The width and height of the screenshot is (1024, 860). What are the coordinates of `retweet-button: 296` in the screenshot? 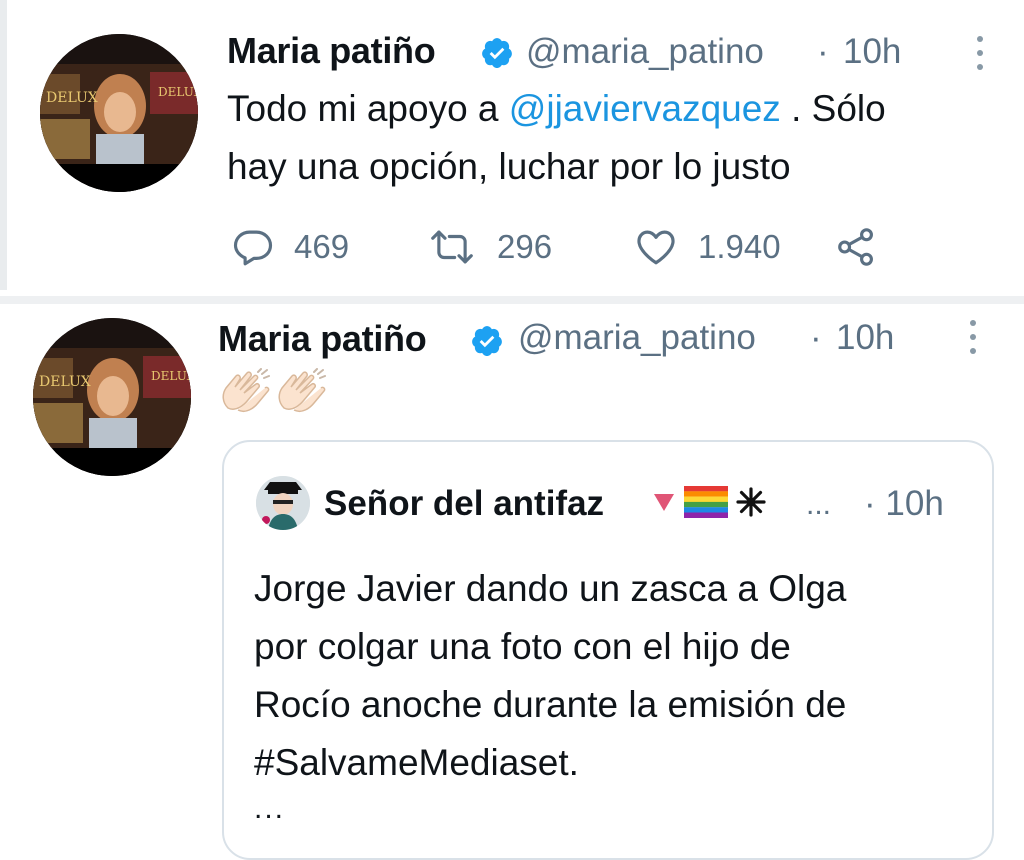 It's located at (489, 247).